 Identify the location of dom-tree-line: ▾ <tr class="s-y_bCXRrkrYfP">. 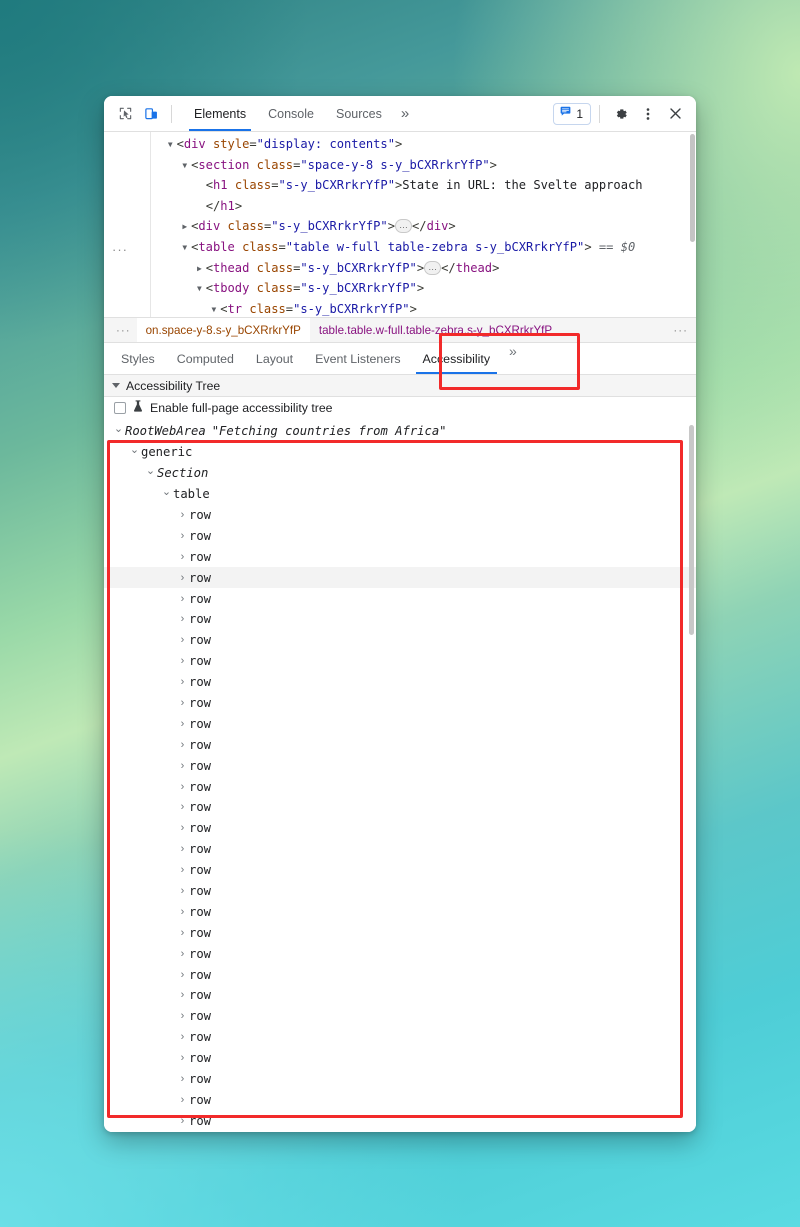
(424, 308).